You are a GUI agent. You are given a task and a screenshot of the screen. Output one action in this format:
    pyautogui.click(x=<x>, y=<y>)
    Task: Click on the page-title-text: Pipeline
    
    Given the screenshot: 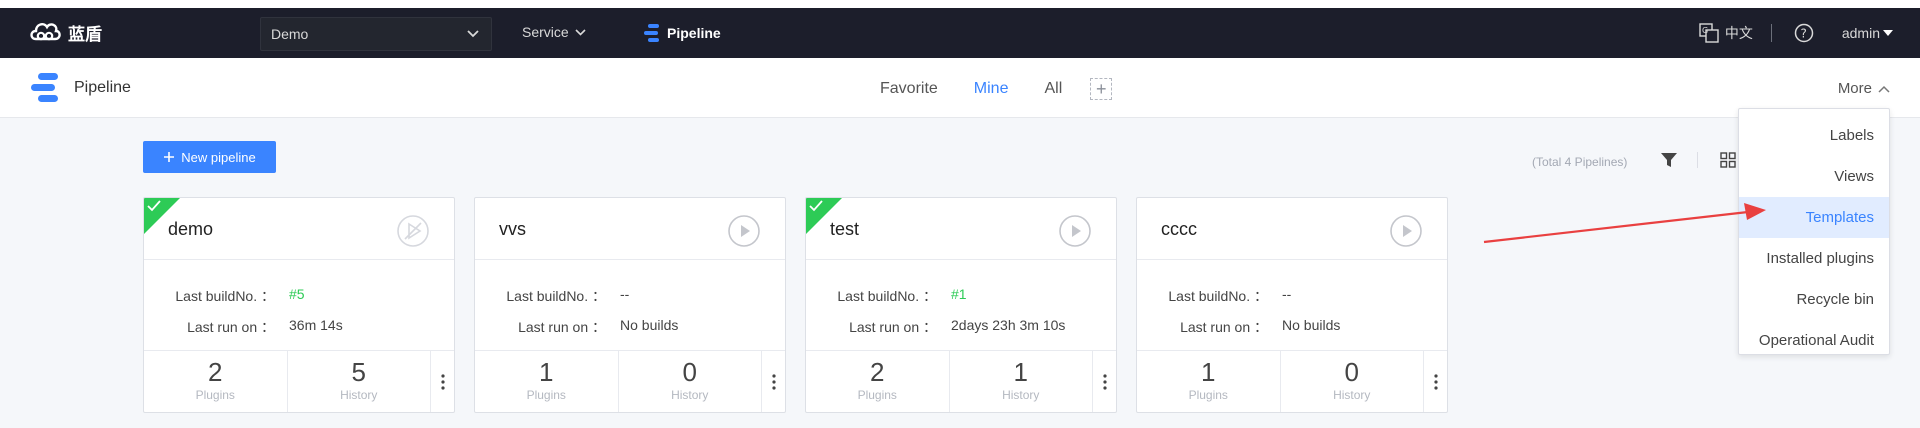 What is the action you would take?
    pyautogui.click(x=102, y=87)
    